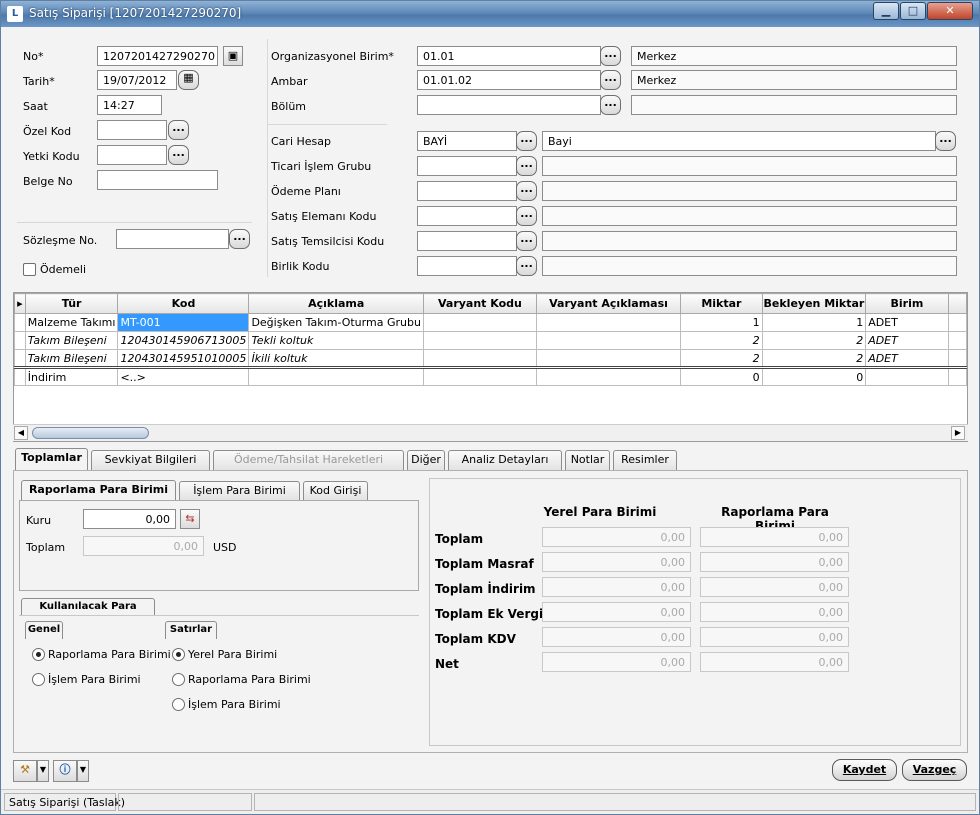 This screenshot has width=980, height=815. I want to click on cancel-button: Vazgeç, so click(934, 770).